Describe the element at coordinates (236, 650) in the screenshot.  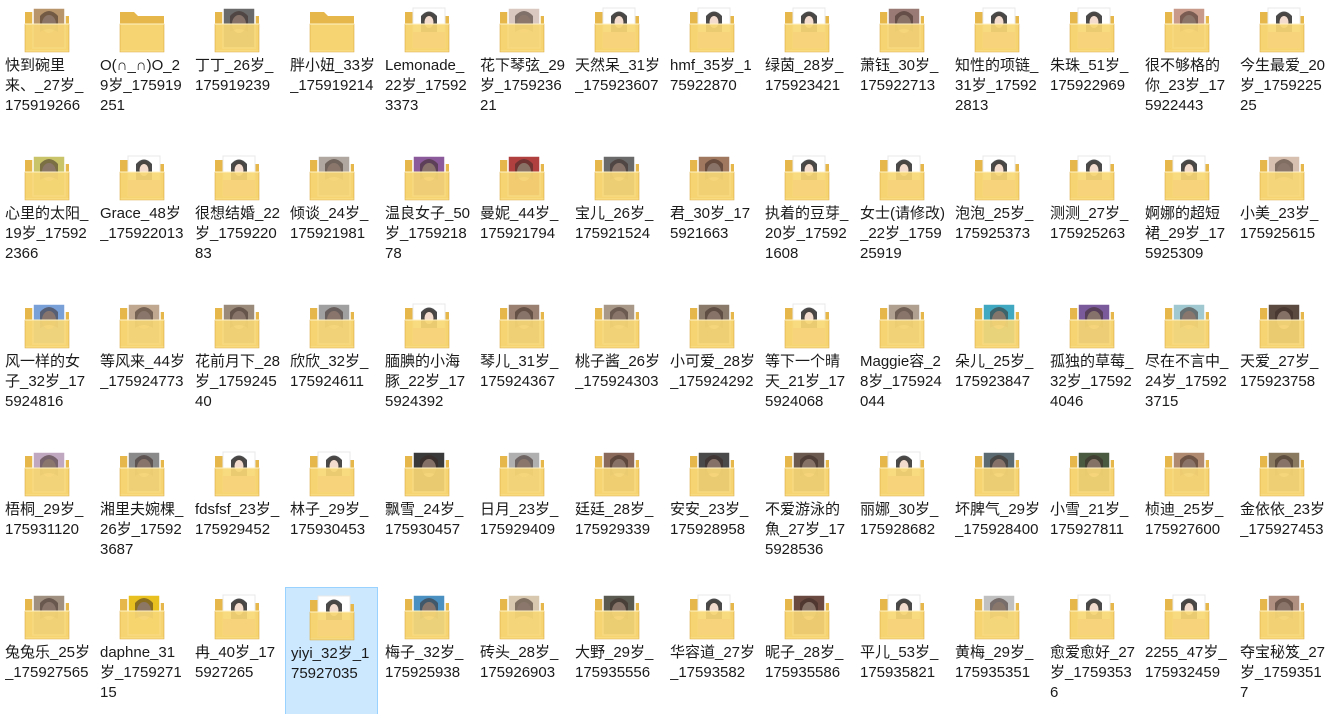
I see `folder-item: 冉_40岁_175927265` at that location.